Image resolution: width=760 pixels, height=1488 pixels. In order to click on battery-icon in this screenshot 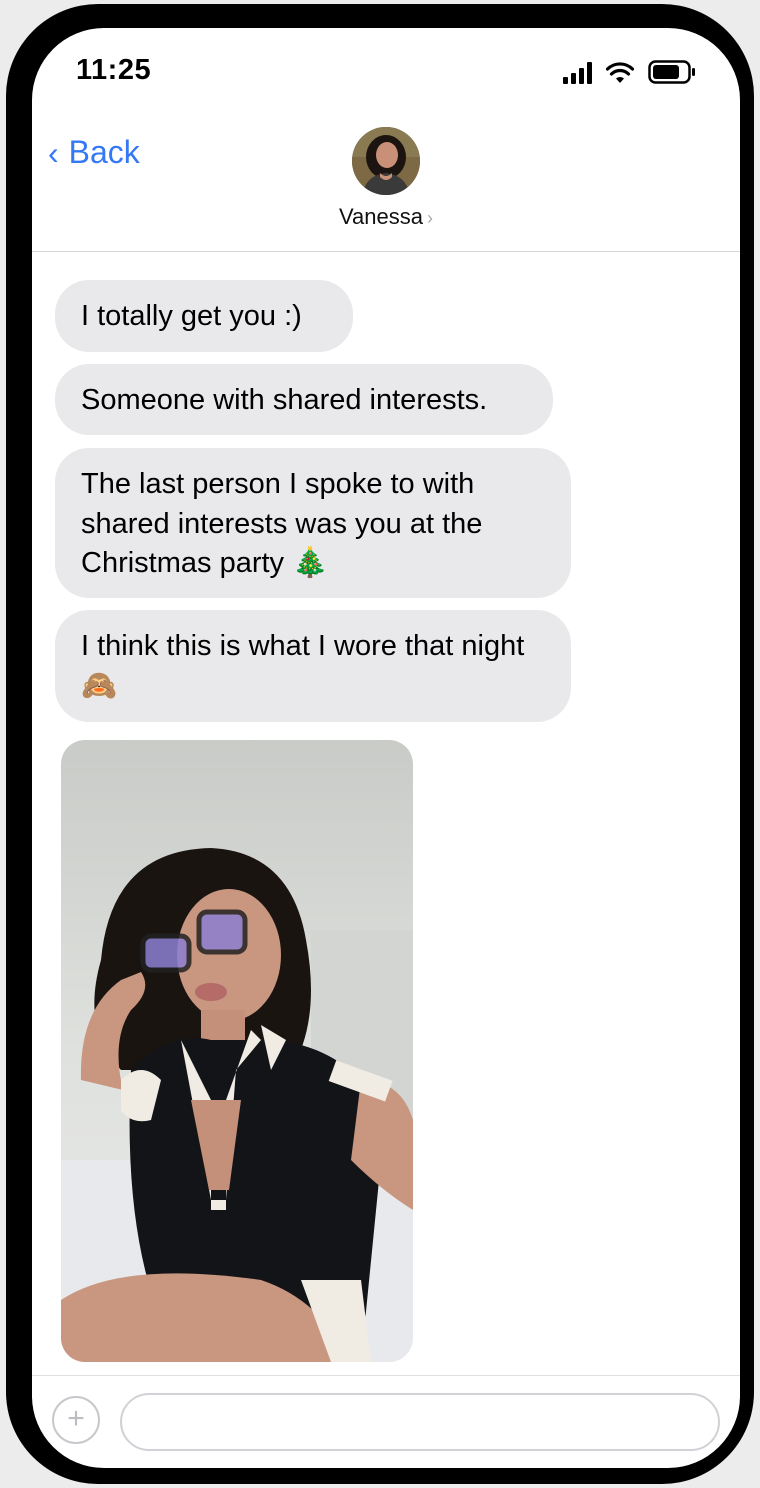, I will do `click(672, 72)`.